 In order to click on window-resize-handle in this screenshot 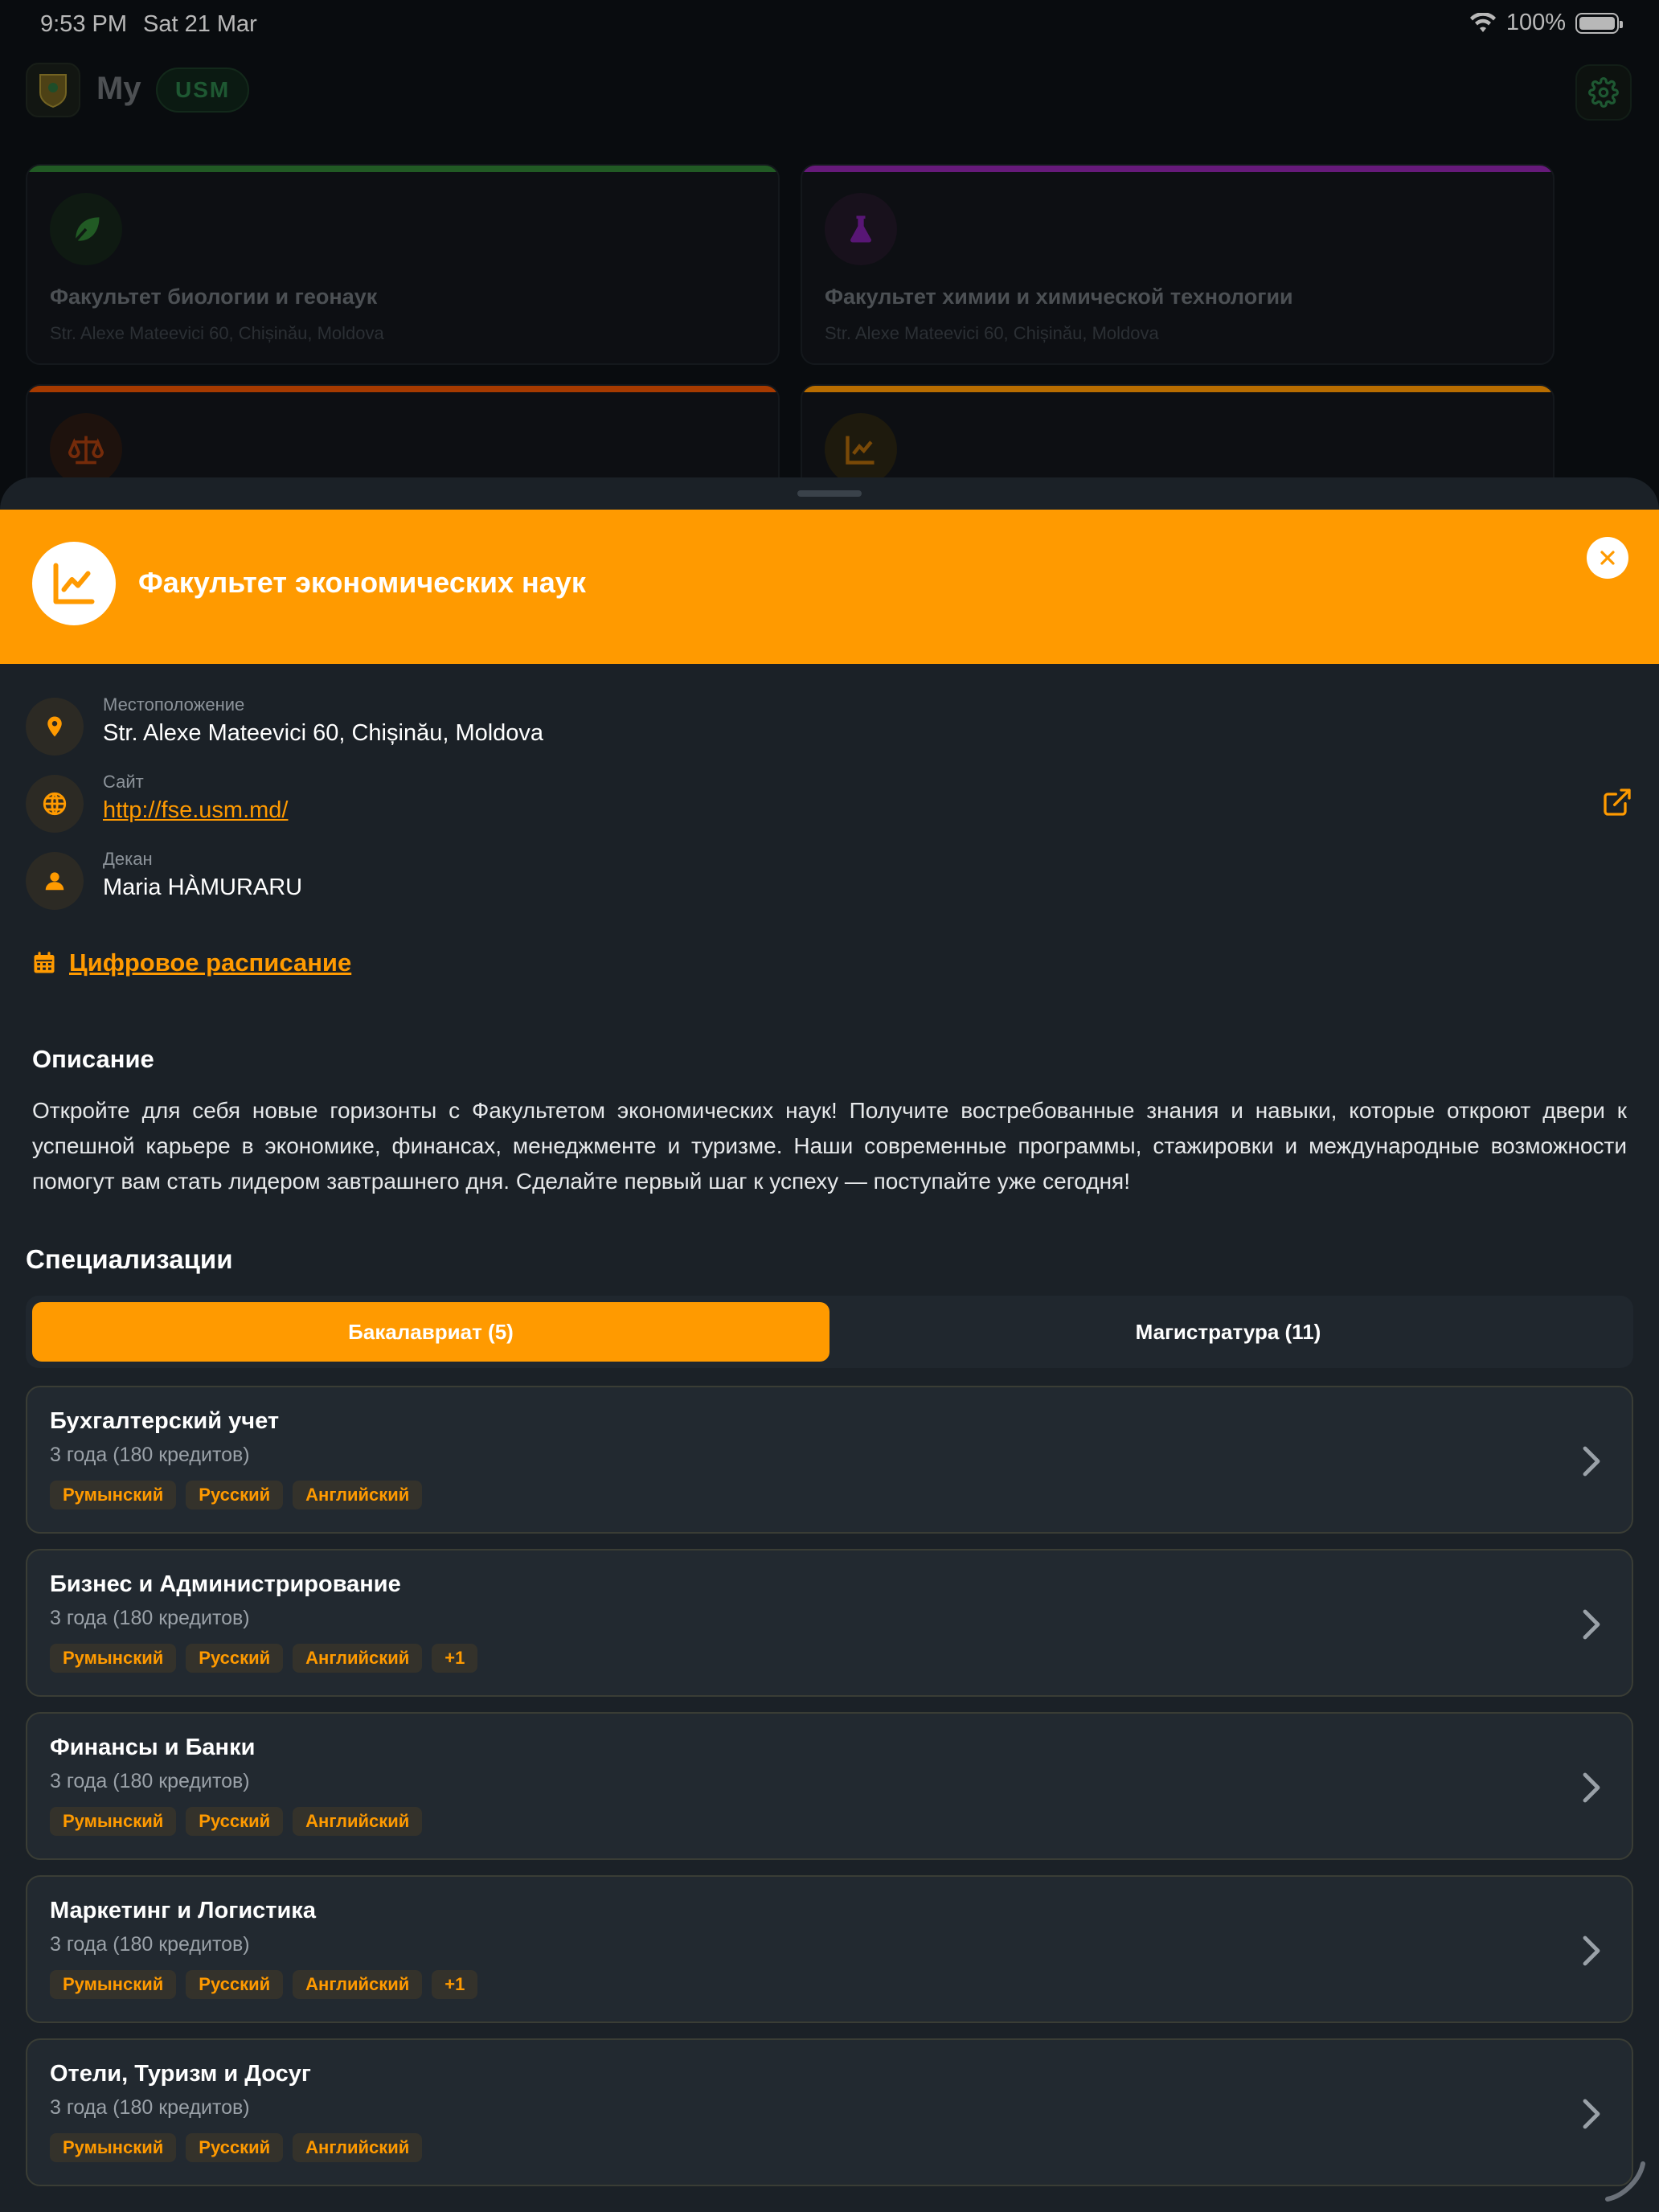, I will do `click(1625, 2181)`.